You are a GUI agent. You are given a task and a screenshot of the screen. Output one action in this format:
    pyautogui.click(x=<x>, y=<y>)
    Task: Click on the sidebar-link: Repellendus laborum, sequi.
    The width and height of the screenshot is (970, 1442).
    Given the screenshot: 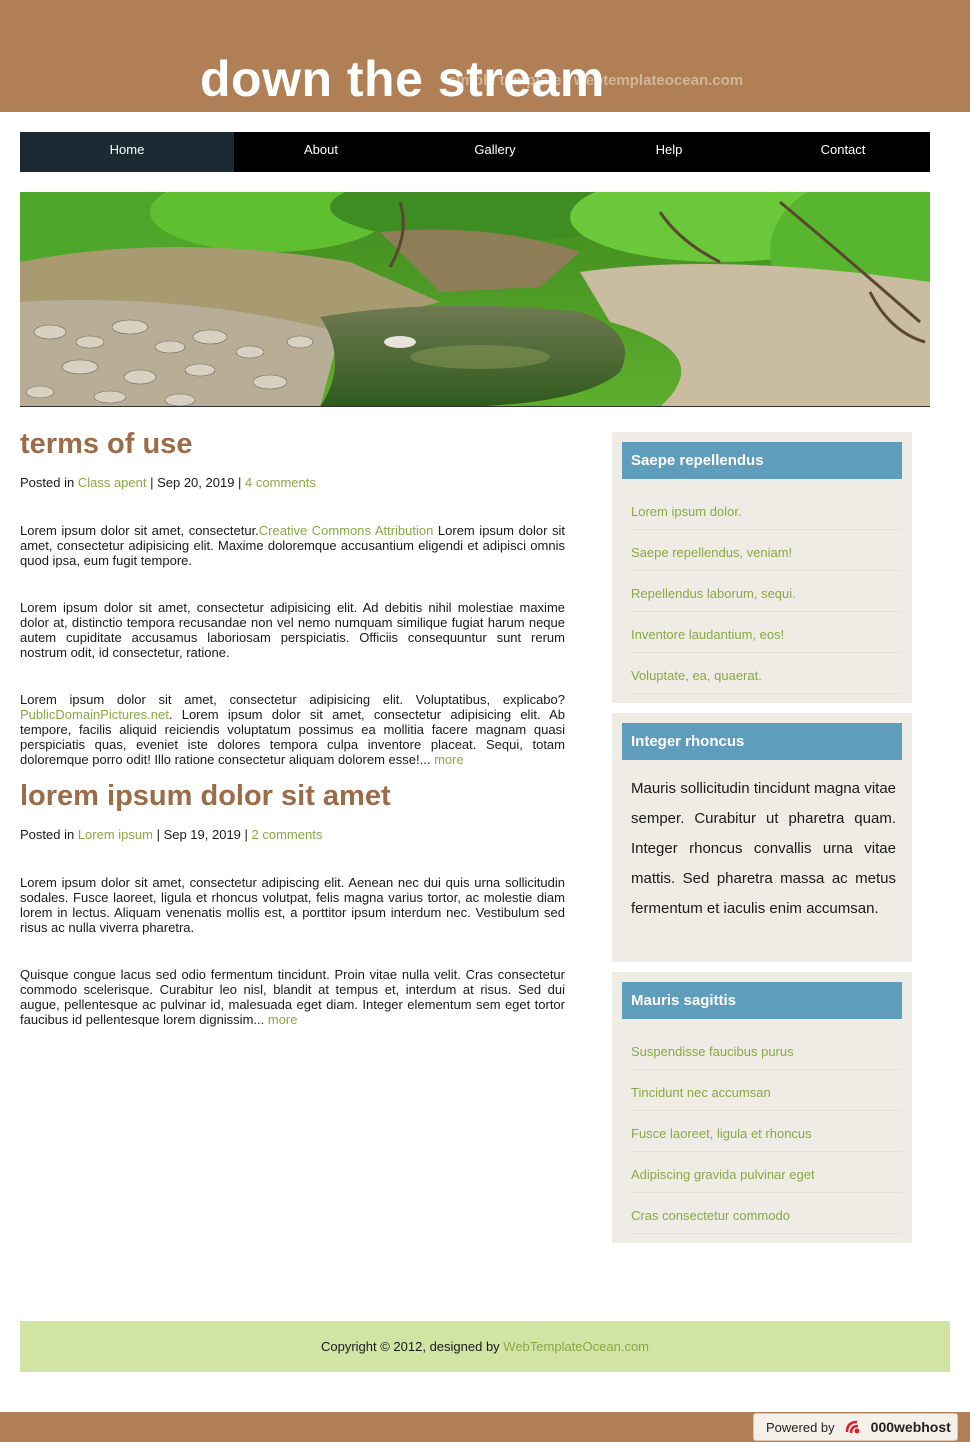 What is the action you would take?
    pyautogui.click(x=713, y=593)
    